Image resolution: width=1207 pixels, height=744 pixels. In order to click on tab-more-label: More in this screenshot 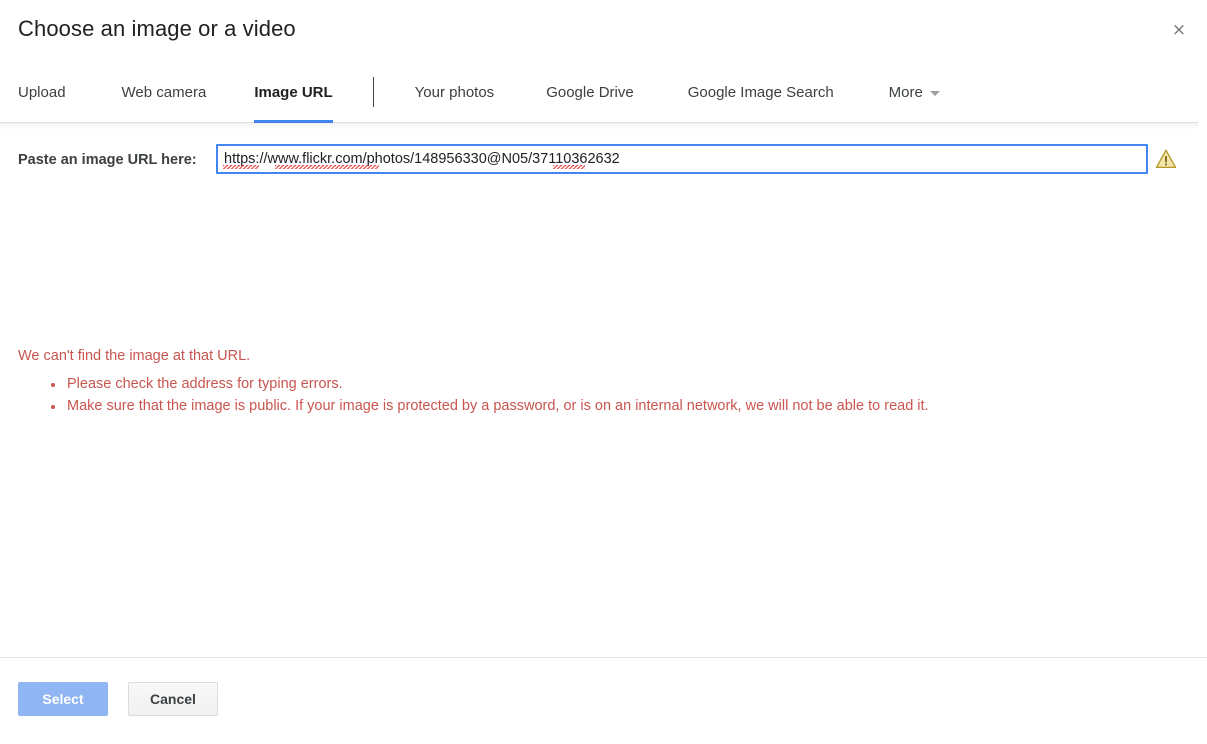, I will do `click(905, 92)`.